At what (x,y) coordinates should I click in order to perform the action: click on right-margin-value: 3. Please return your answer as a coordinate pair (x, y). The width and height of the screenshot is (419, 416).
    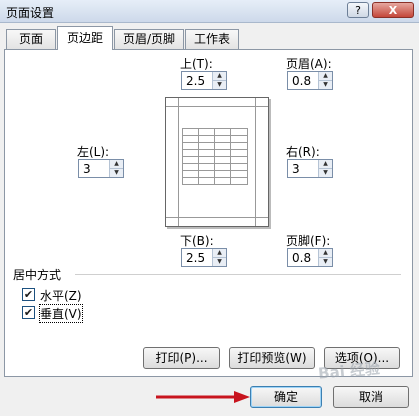
    Looking at the image, I should click on (296, 169).